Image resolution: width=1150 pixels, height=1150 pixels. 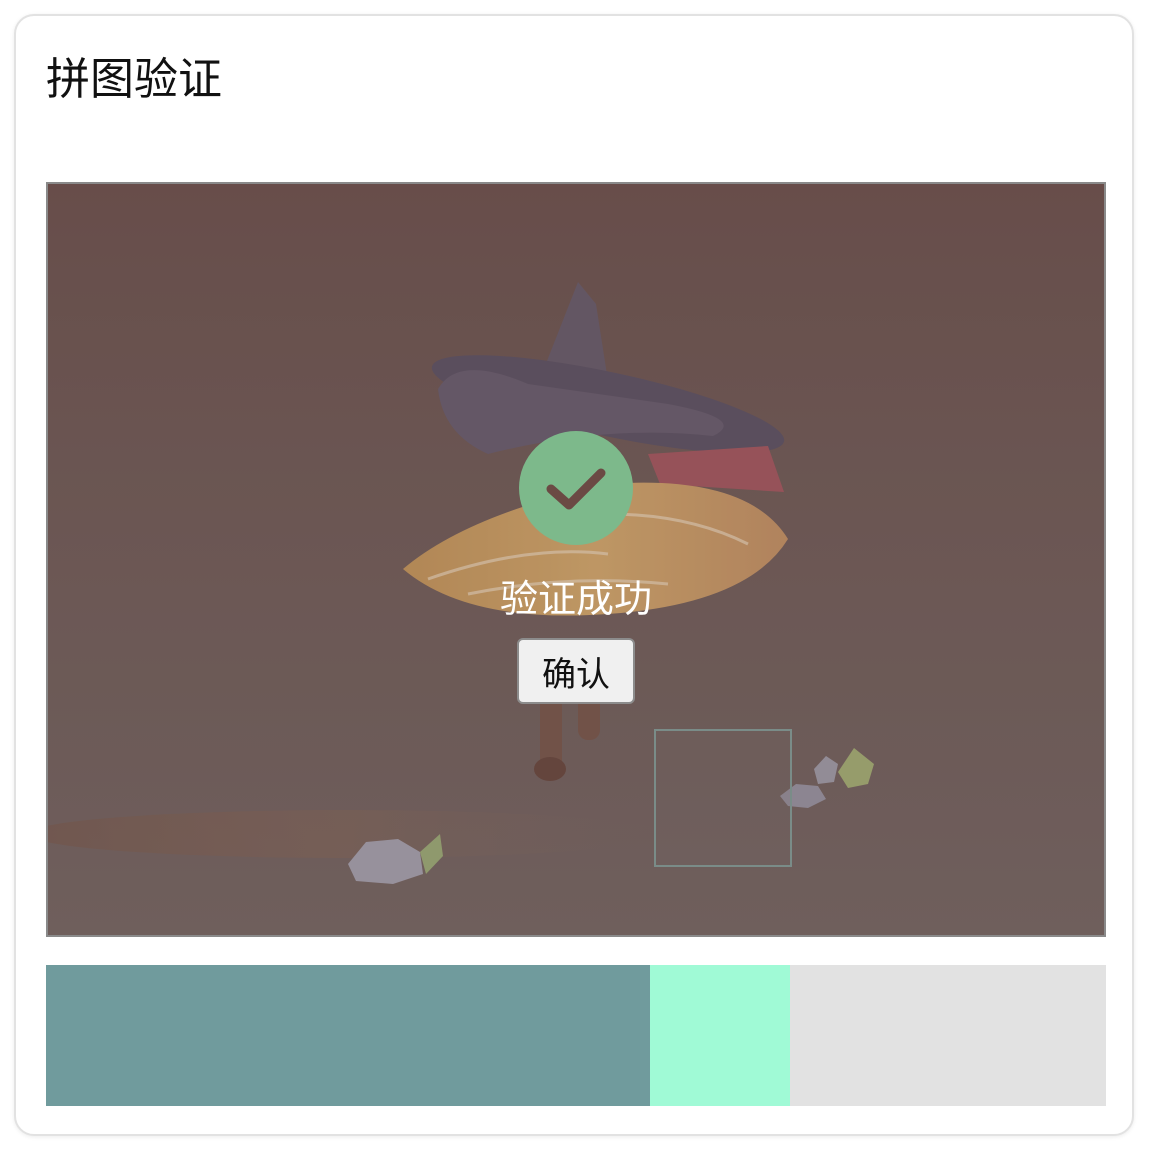 I want to click on page-title: 拼图验证, so click(x=134, y=79).